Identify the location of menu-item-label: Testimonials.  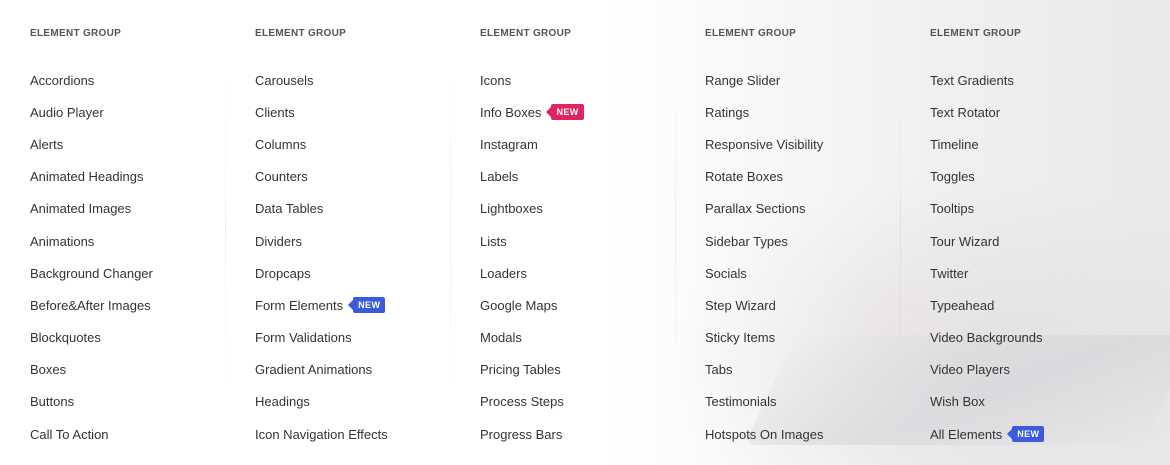
(741, 402).